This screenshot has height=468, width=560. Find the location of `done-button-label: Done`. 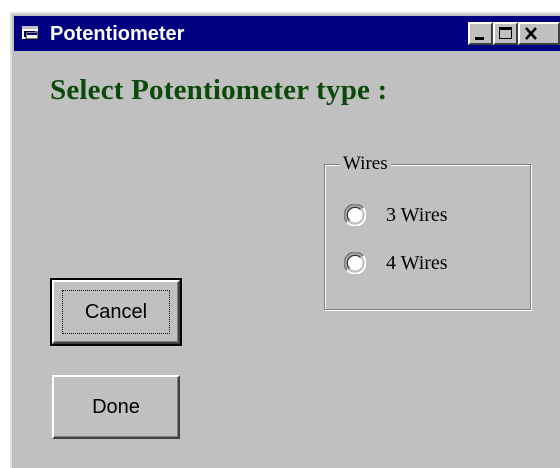

done-button-label: Done is located at coordinates (116, 407).